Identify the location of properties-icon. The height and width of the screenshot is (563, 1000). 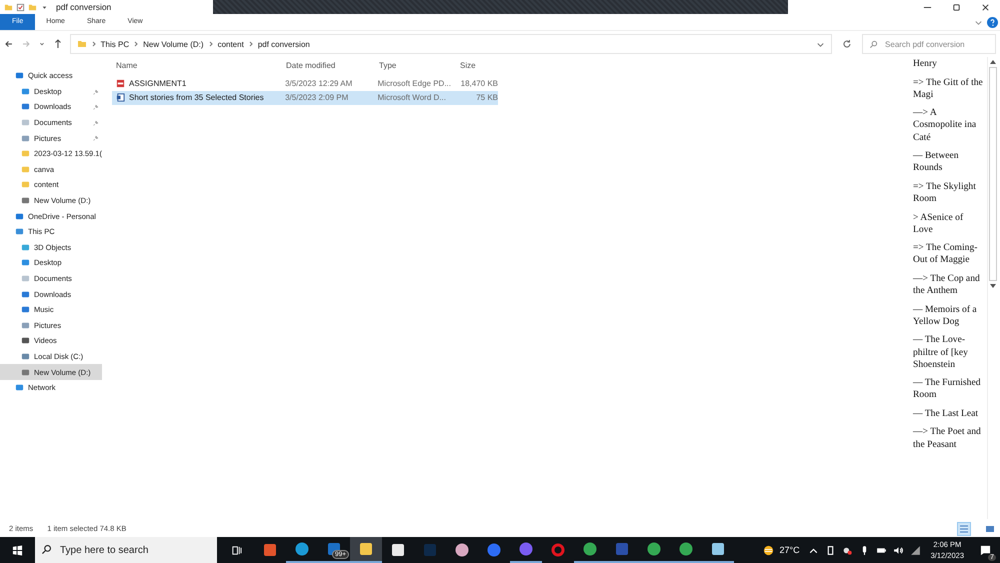
(20, 7).